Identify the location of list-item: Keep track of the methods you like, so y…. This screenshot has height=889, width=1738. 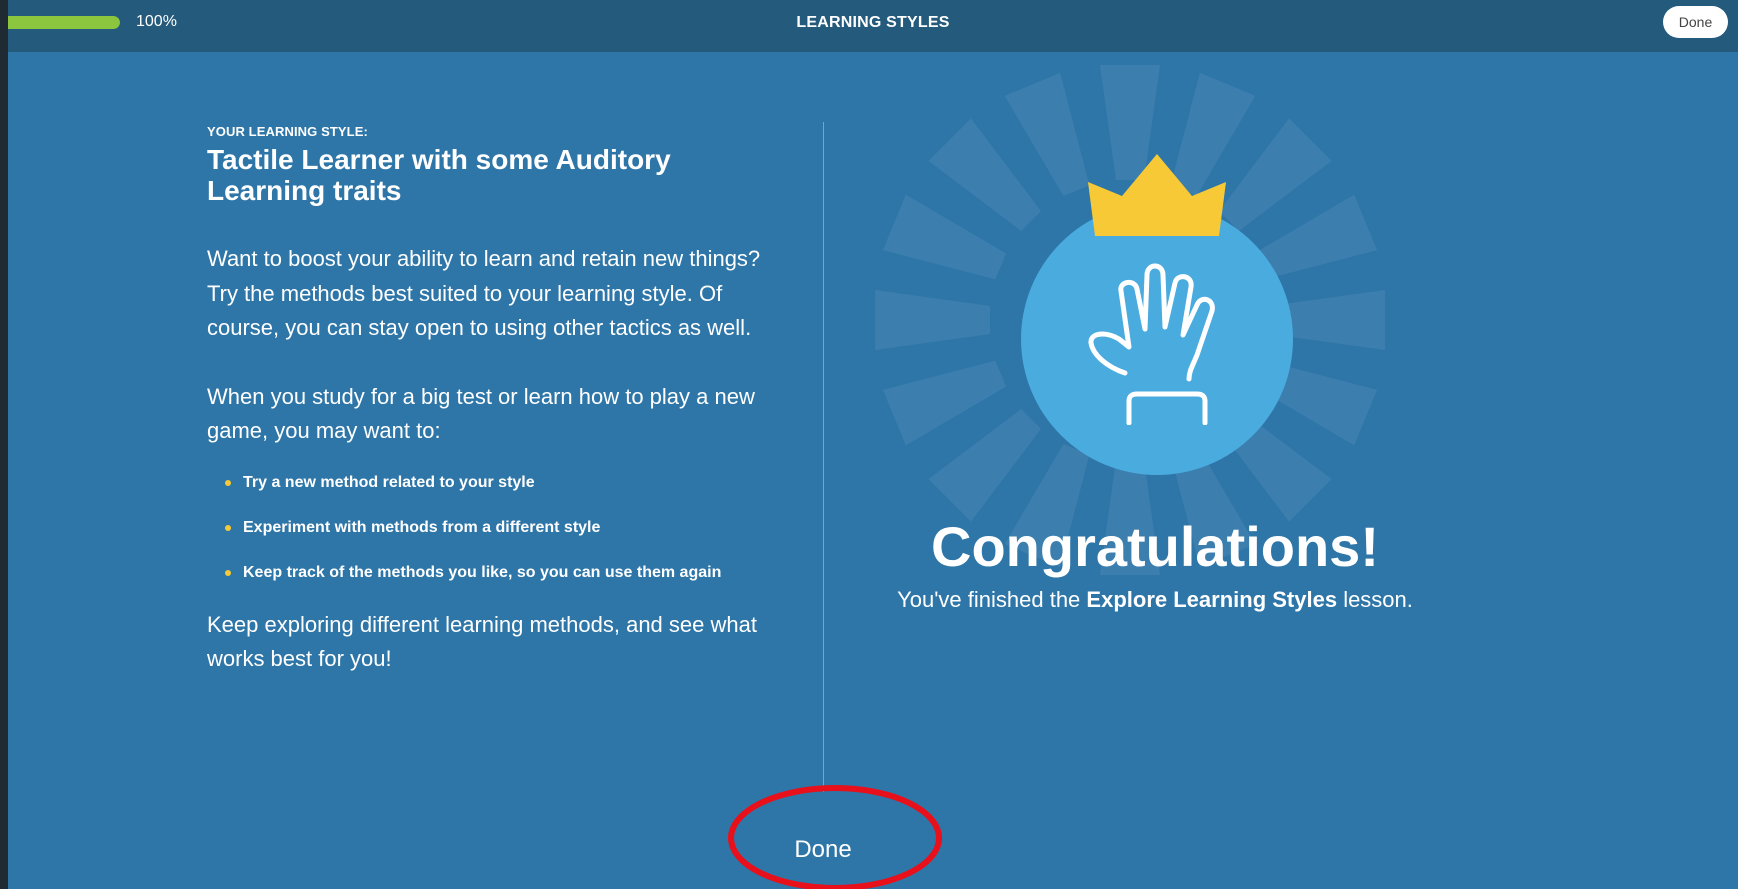
(506, 573).